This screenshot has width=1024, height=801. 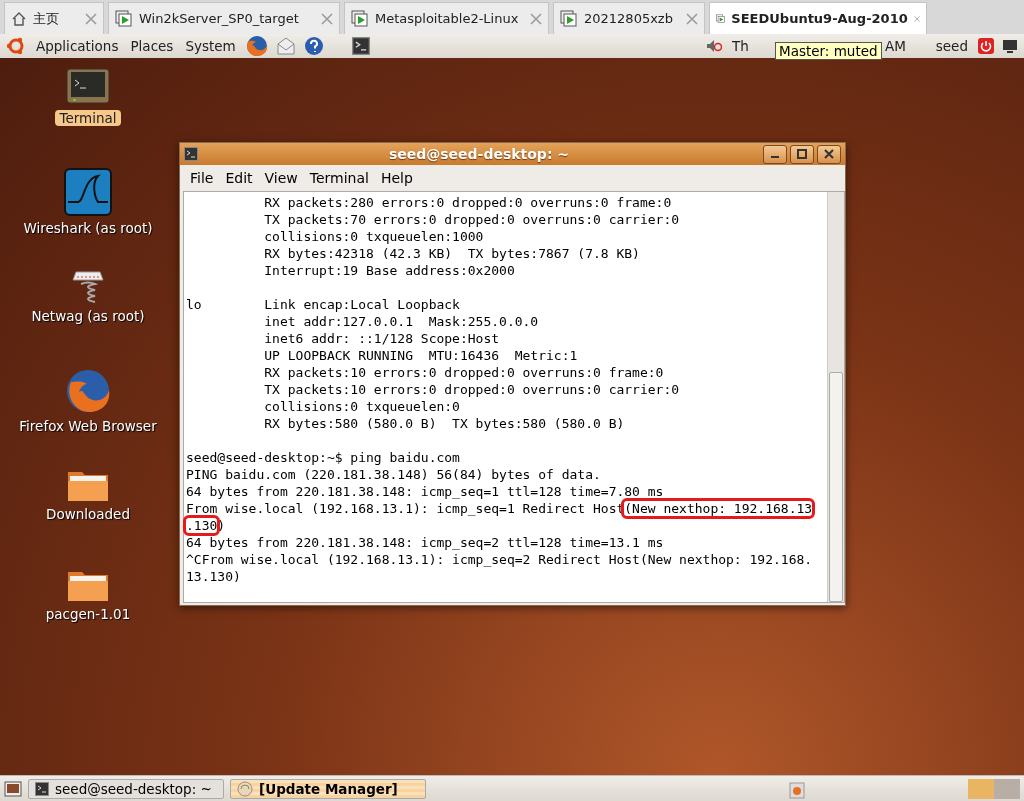 I want to click on panel-menu: Places, so click(x=152, y=46).